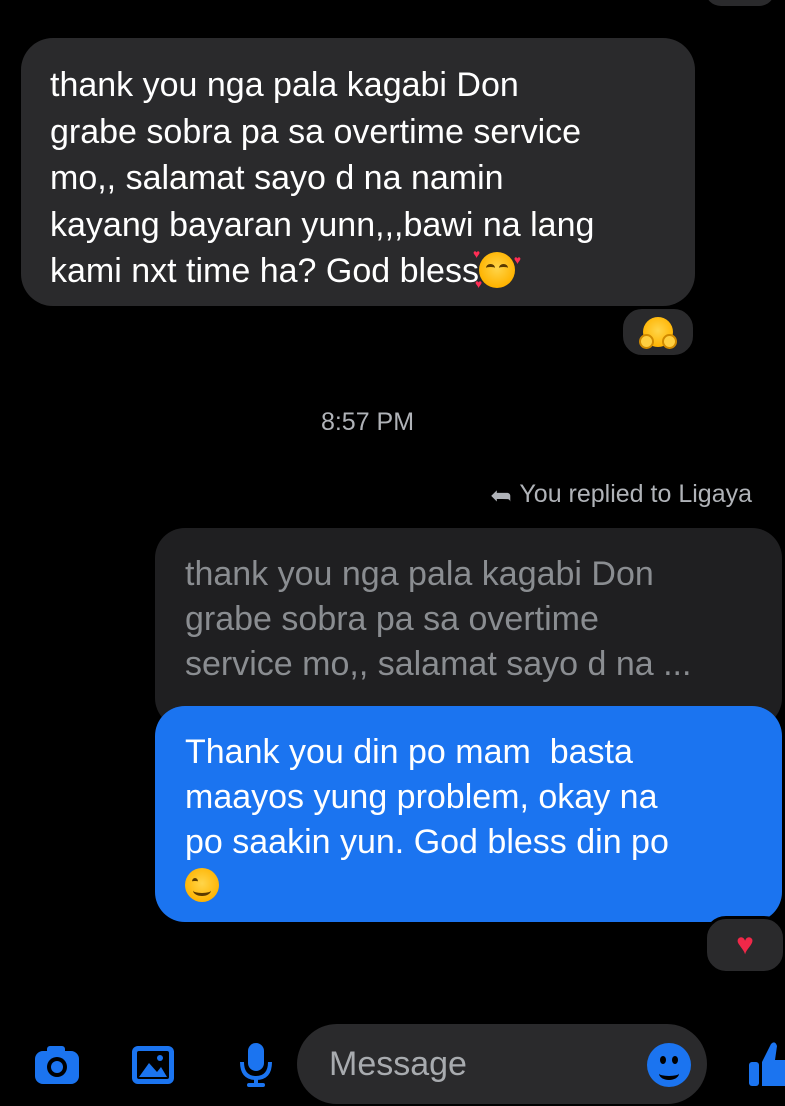 The image size is (785, 1106). I want to click on message-input: Message, so click(502, 1064).